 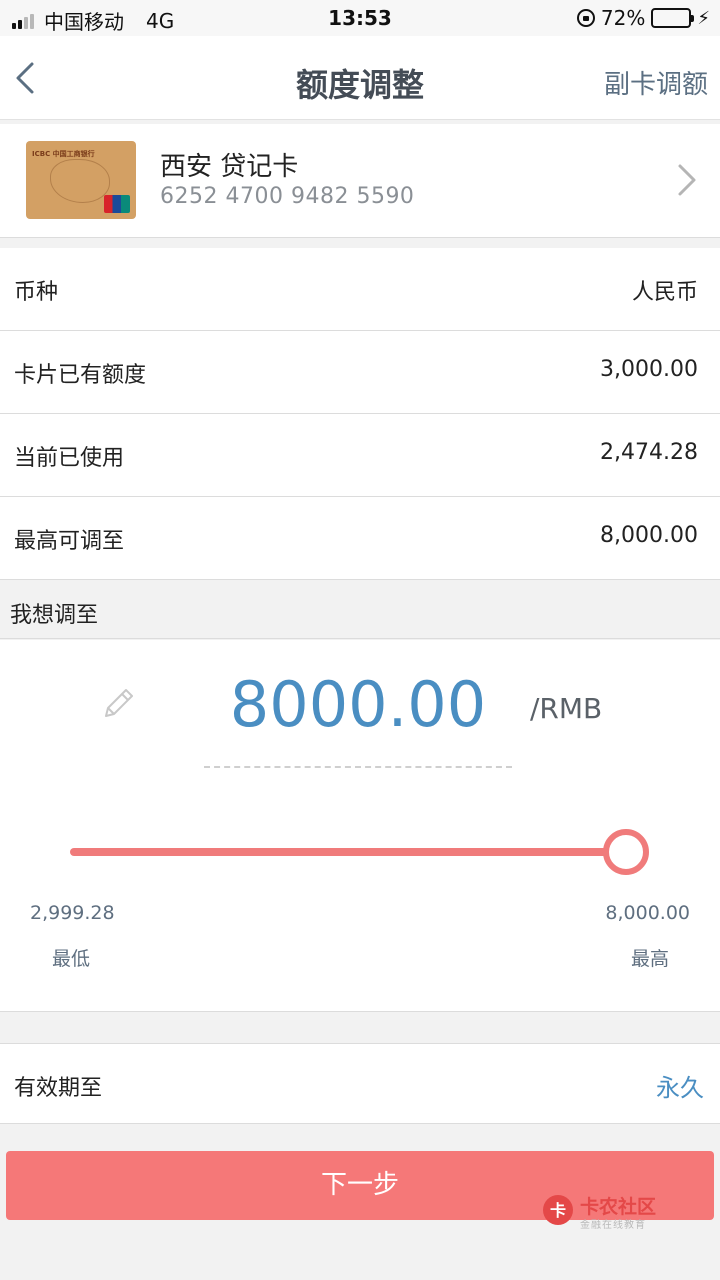 I want to click on watermark-subtitle: 金融在线教育, so click(x=613, y=1225).